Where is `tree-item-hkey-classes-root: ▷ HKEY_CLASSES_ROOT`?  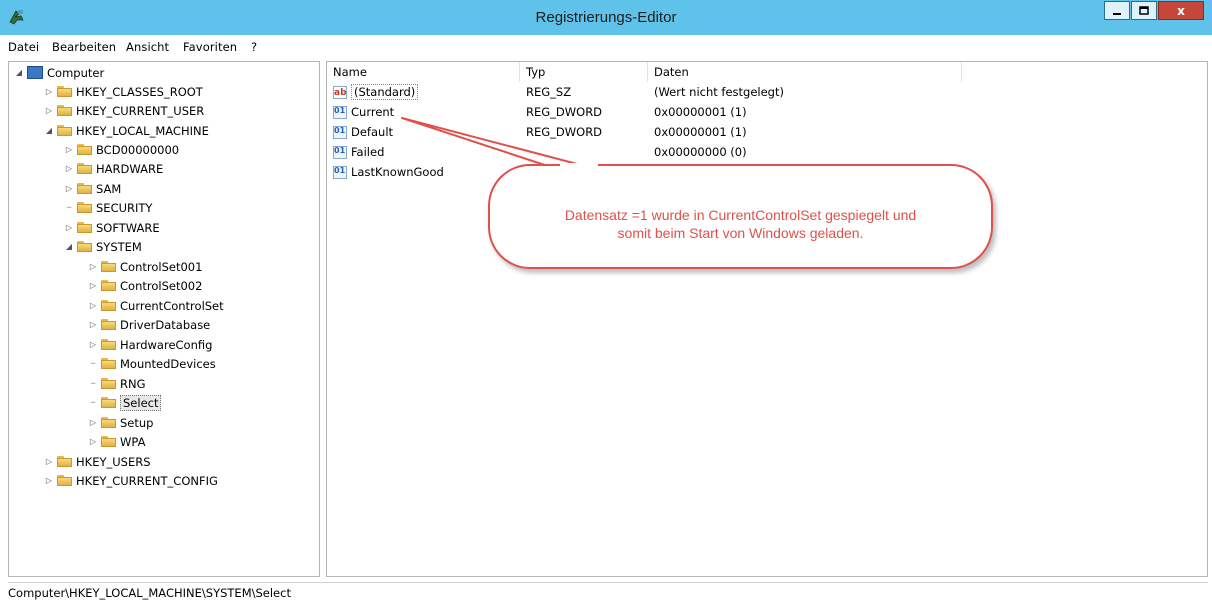 tree-item-hkey-classes-root: ▷ HKEY_CLASSES_ROOT is located at coordinates (123, 91).